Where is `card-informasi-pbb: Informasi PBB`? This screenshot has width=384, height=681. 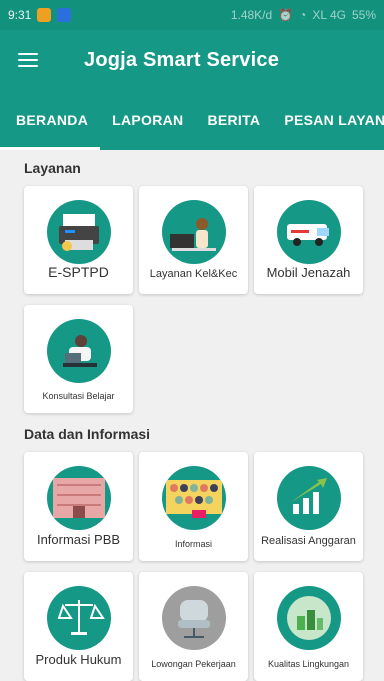 card-informasi-pbb: Informasi PBB is located at coordinates (78, 506).